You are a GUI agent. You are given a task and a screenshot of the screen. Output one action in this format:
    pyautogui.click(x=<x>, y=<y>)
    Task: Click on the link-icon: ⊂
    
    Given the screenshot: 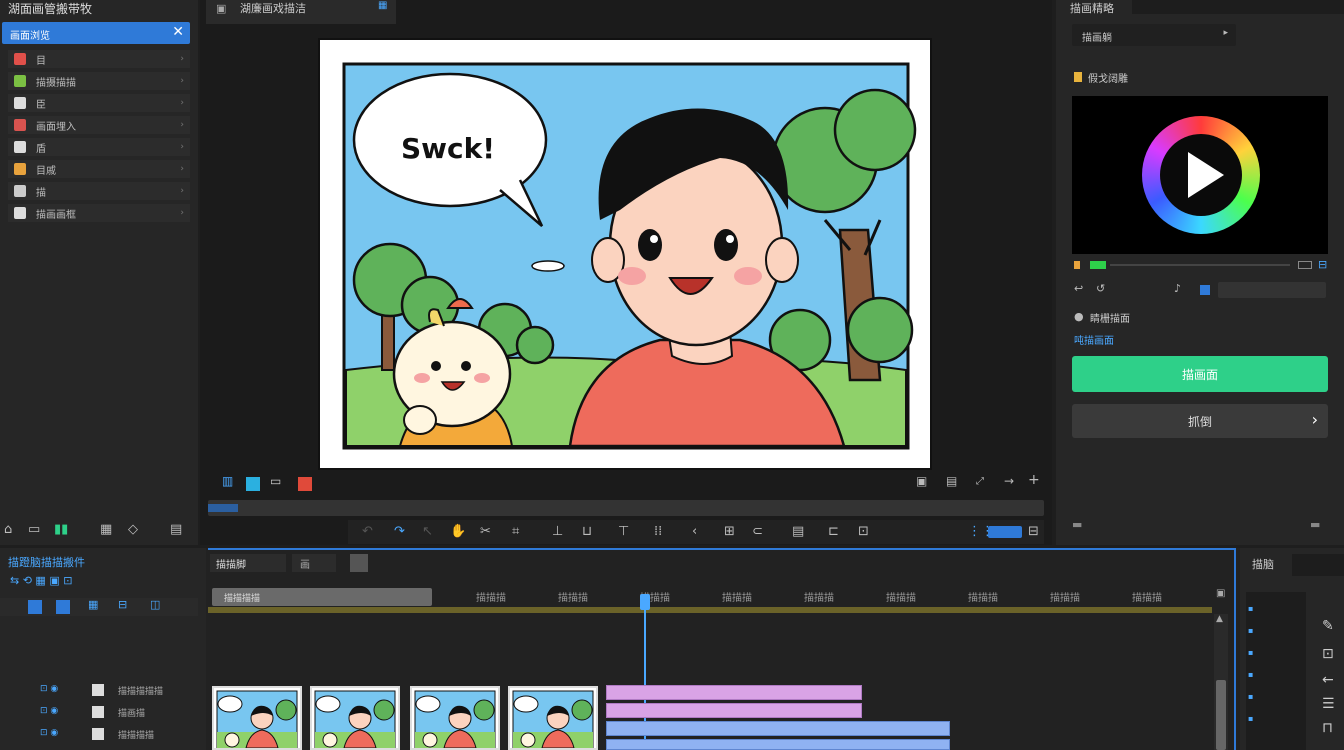 What is the action you would take?
    pyautogui.click(x=757, y=531)
    